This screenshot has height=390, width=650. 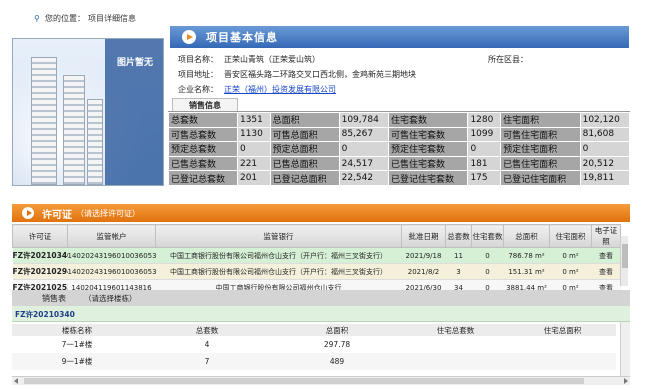 I want to click on permit-header: 许可证 （请选择许可证）, so click(x=321, y=213).